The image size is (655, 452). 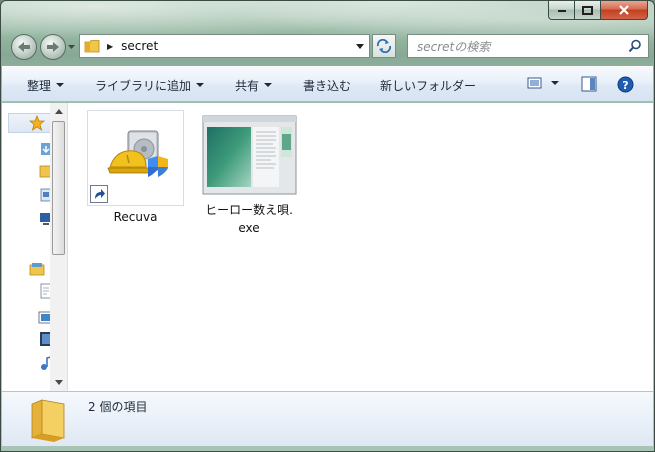 What do you see at coordinates (249, 210) in the screenshot?
I see `file-name-line-1: ヒーロー数え唄.` at bounding box center [249, 210].